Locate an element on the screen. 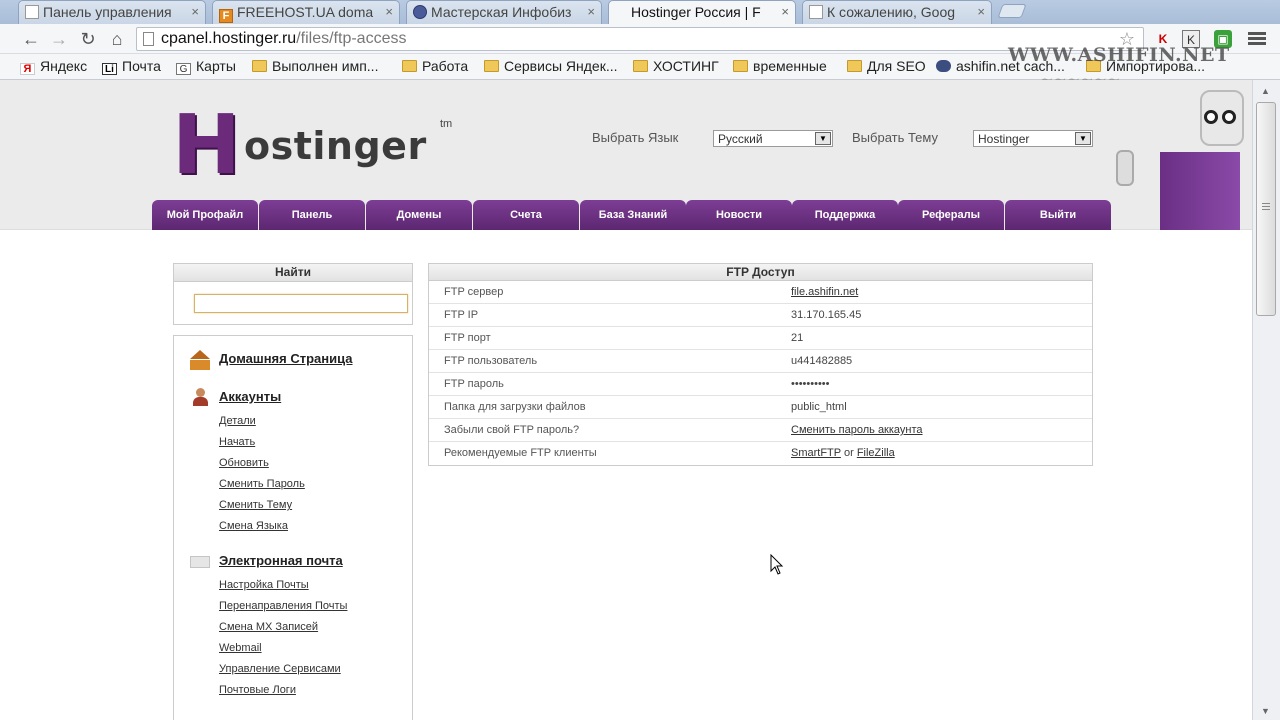 The image size is (1280, 720). table-row: FTP пользователь u441482885 is located at coordinates (760, 361).